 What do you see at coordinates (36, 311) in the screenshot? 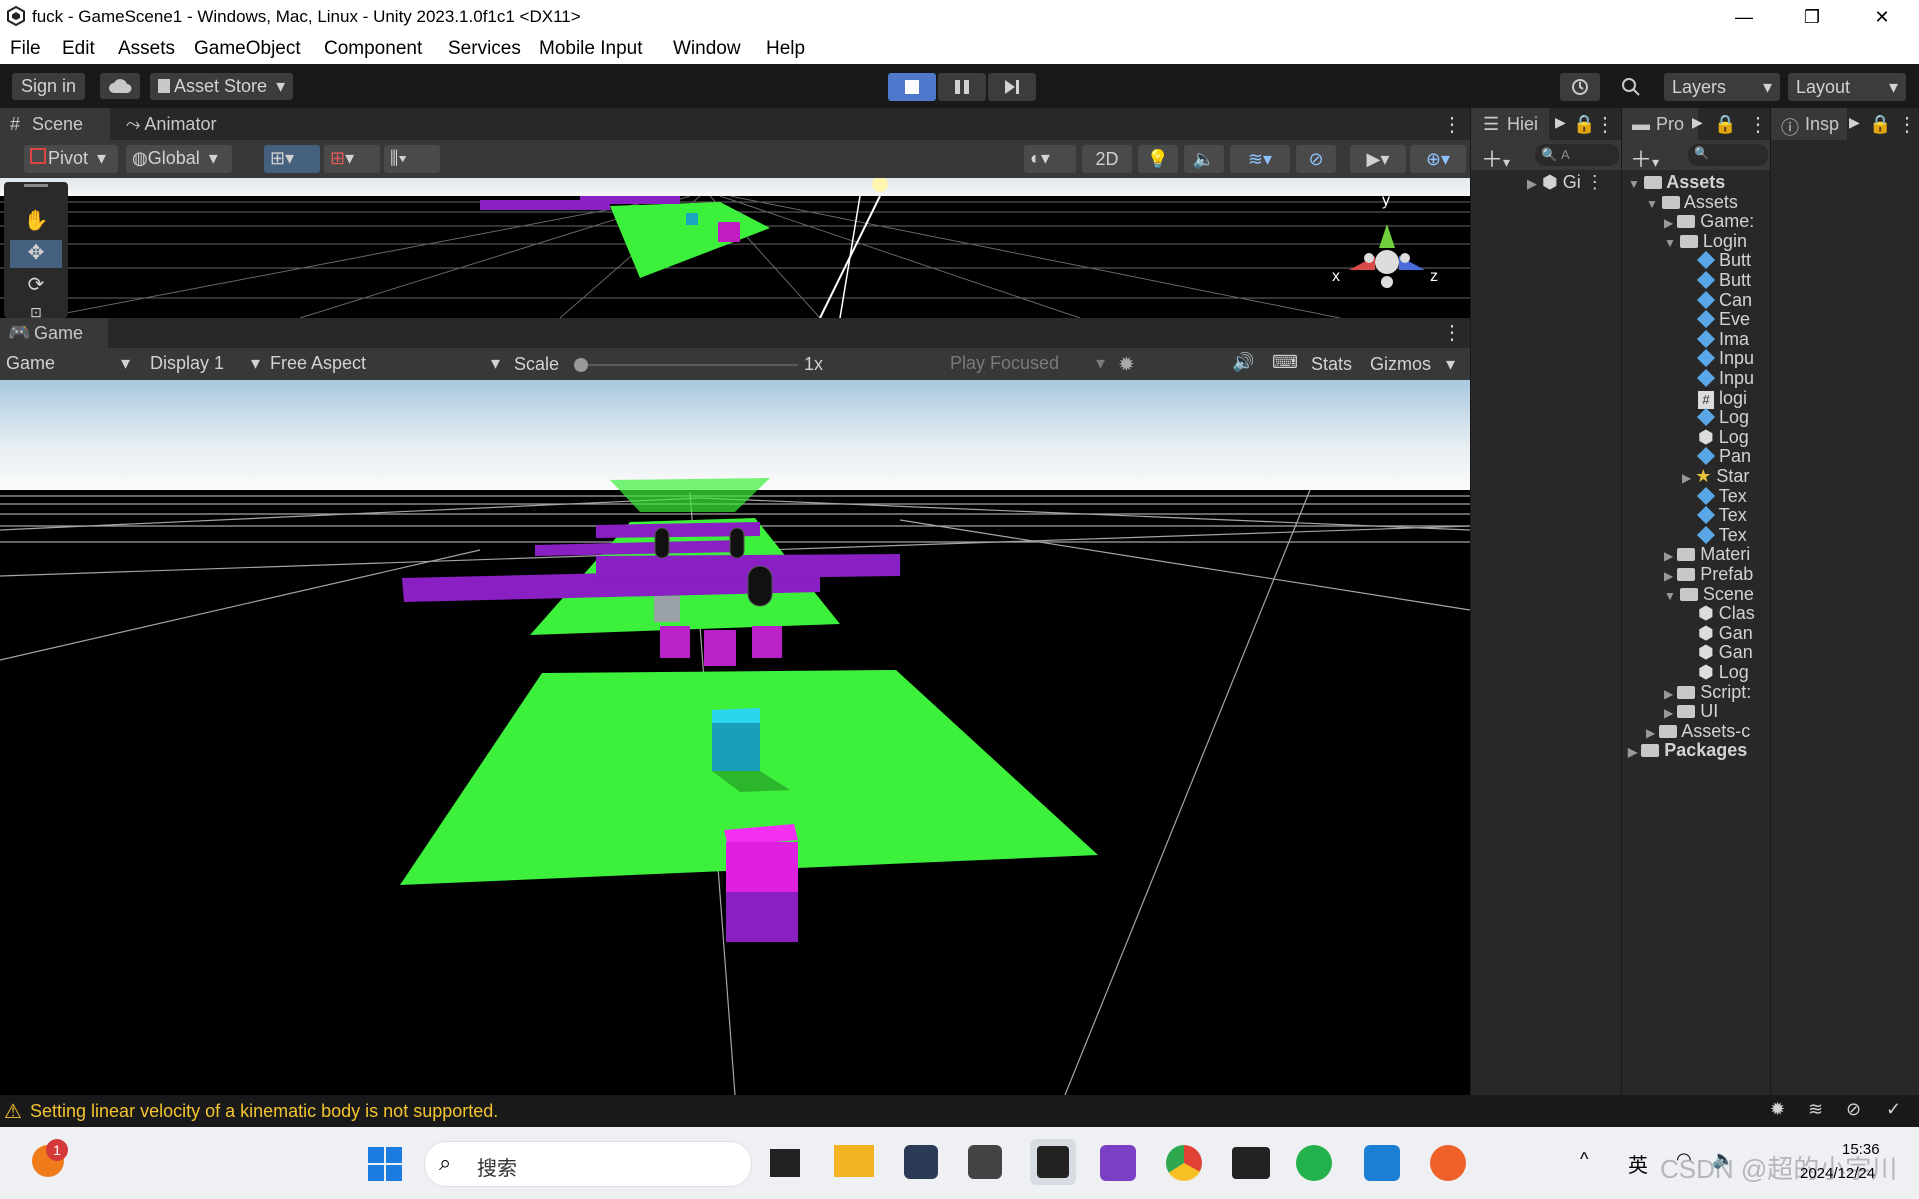
I see `scale-tool-button: ⊡` at bounding box center [36, 311].